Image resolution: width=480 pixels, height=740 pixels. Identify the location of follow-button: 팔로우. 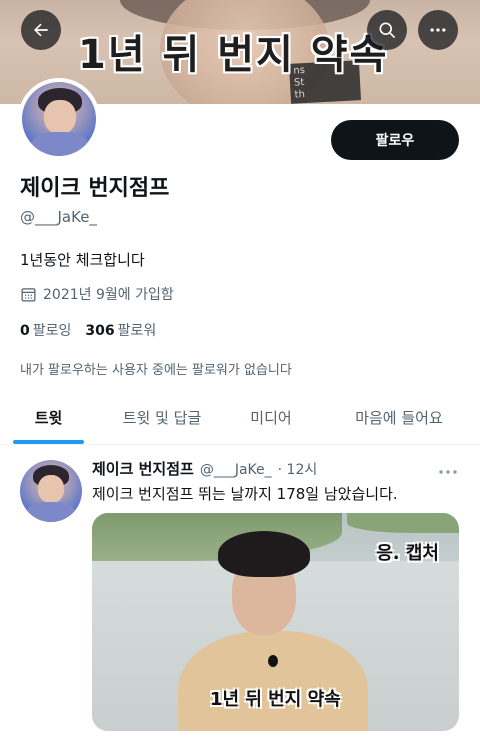
(395, 140).